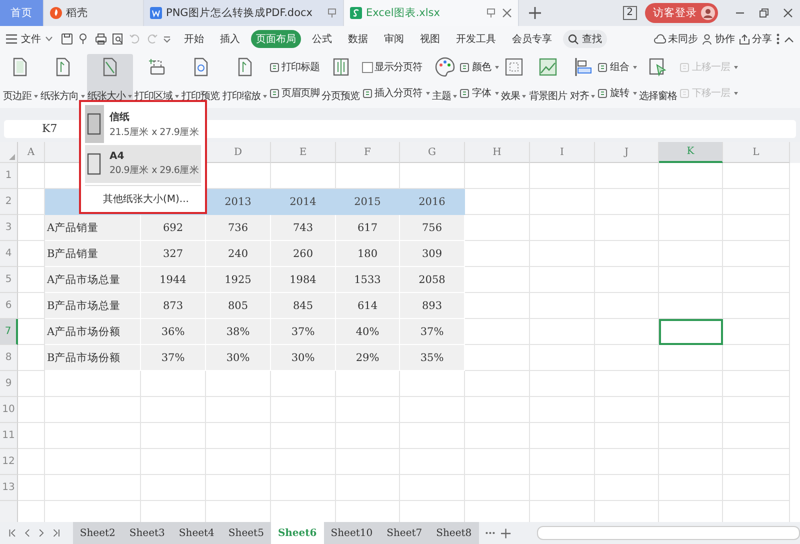 The image size is (800, 544). I want to click on column-header: L, so click(756, 152).